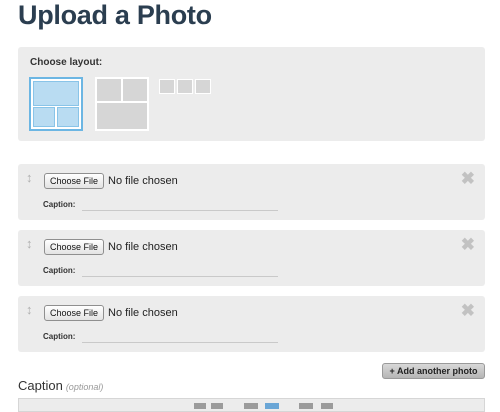  I want to click on optional-note: (optional), so click(84, 387).